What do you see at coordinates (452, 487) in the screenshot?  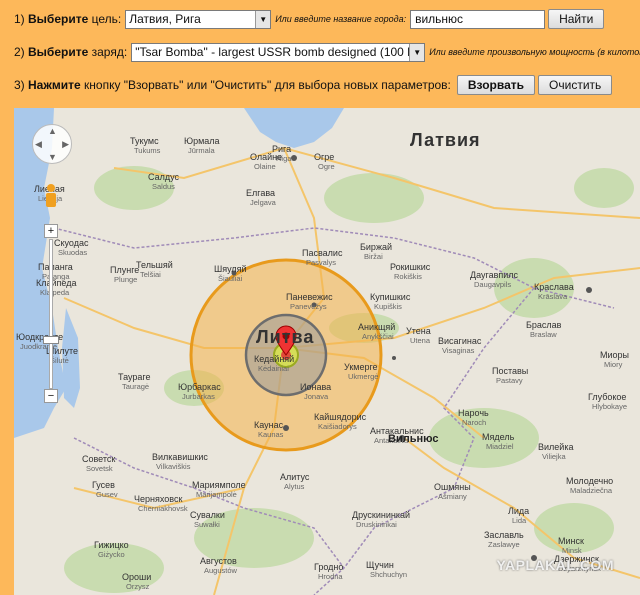 I see `city-label: Ошмяны` at bounding box center [452, 487].